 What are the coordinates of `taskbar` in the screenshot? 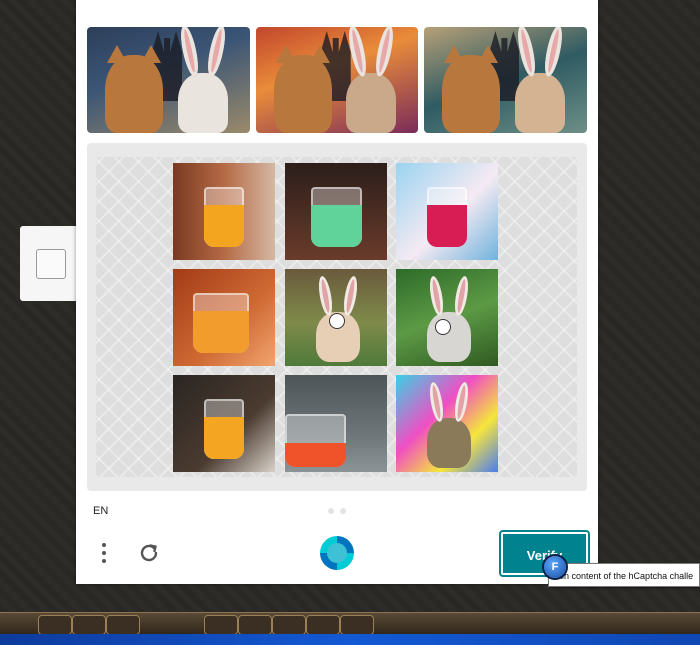 It's located at (350, 639).